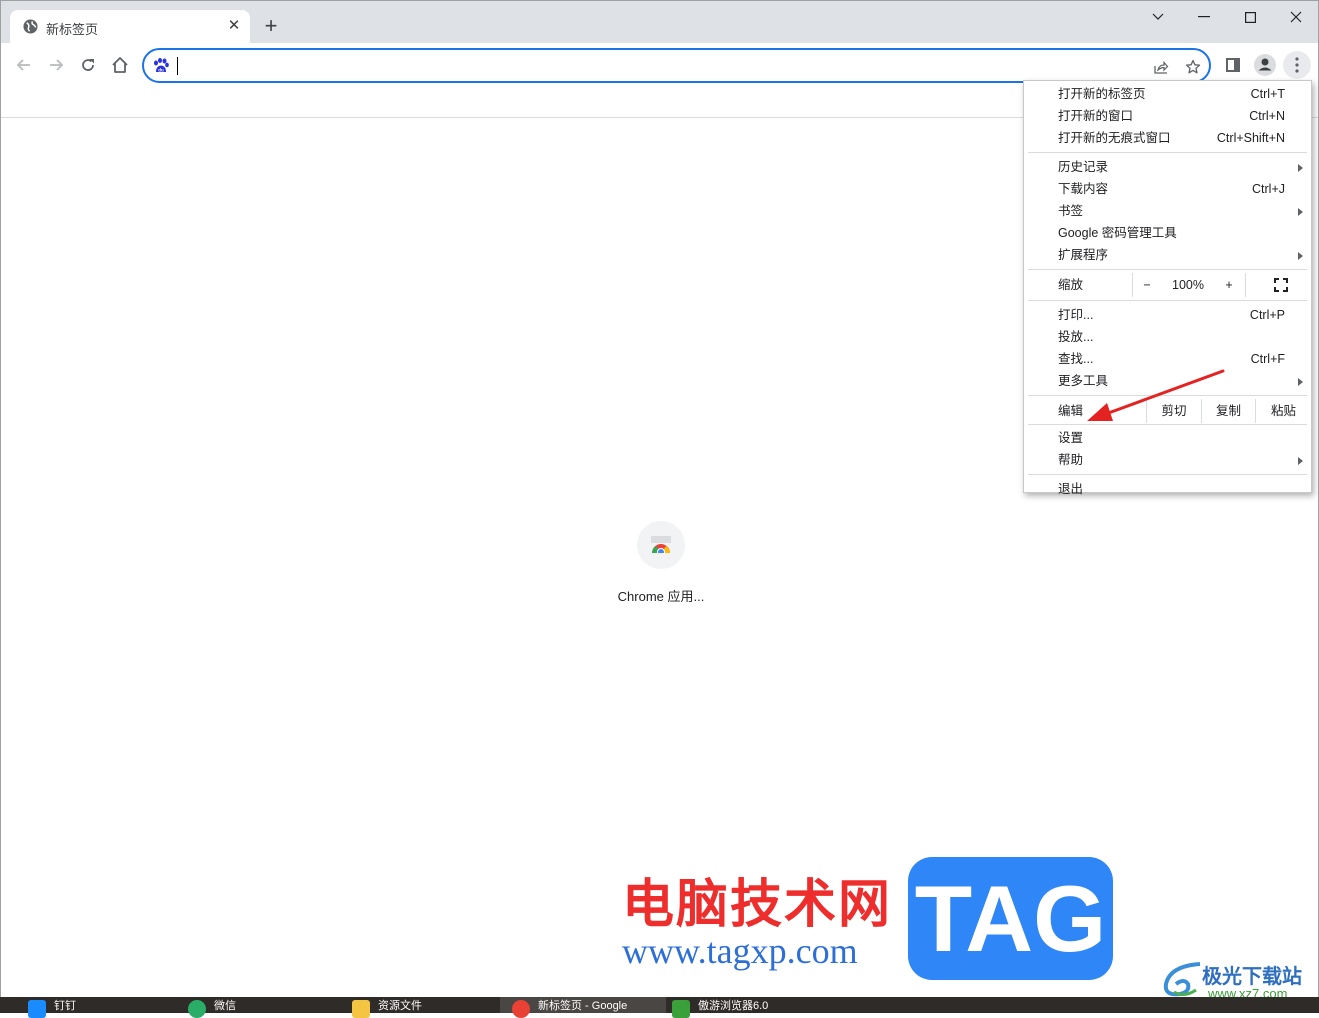  I want to click on taskbar-item-maxthon: 傲游浏览器6.0, so click(753, 1007).